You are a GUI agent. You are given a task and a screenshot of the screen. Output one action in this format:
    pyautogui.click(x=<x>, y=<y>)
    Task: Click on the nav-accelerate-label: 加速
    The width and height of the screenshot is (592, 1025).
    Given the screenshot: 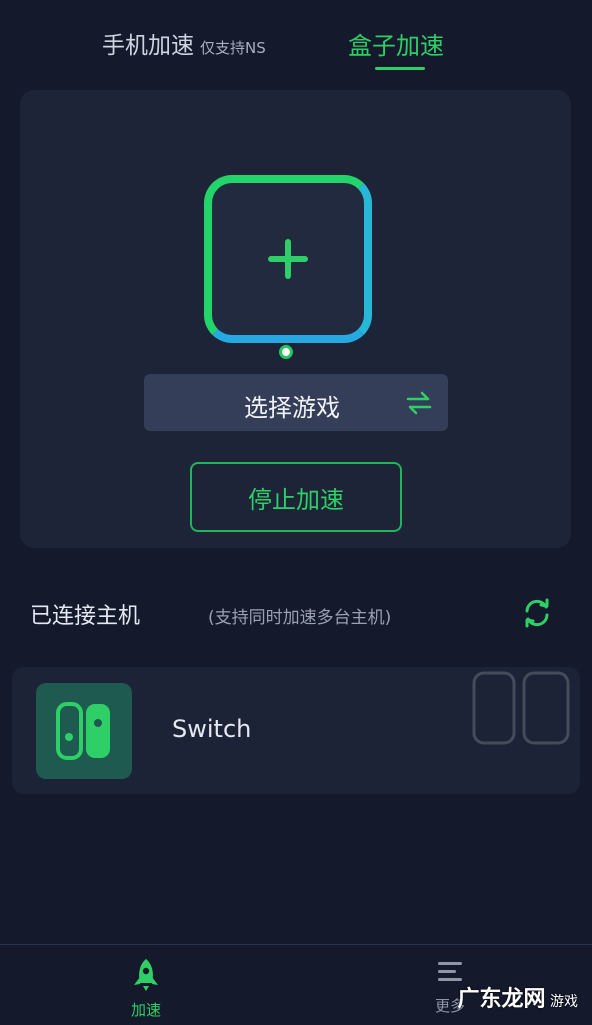 What is the action you would take?
    pyautogui.click(x=145, y=1010)
    